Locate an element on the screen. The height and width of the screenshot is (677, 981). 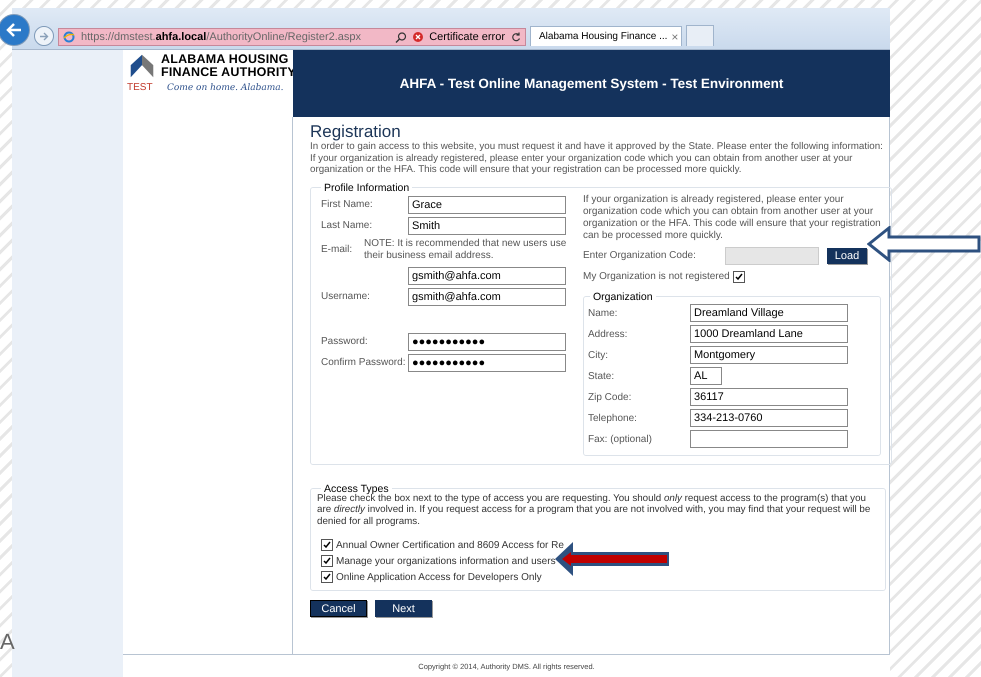
field-label: Fax: (optional) is located at coordinates (620, 439).